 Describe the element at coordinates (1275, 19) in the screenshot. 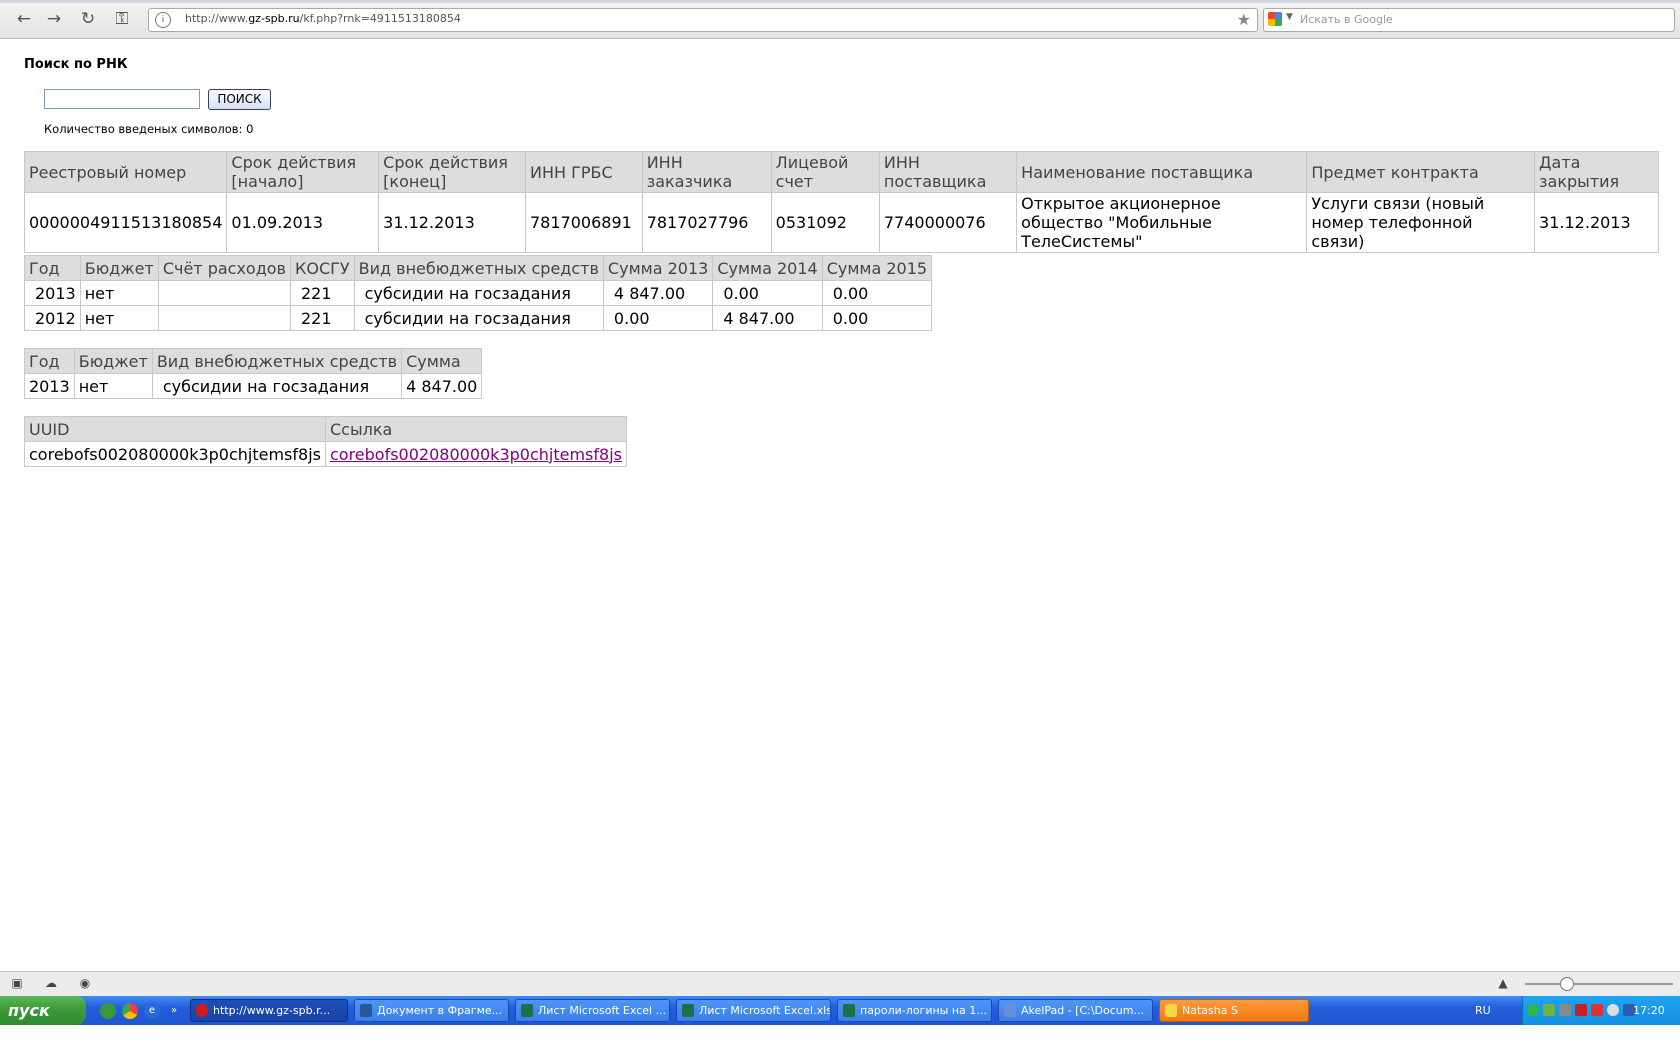

I see `google-icon` at that location.